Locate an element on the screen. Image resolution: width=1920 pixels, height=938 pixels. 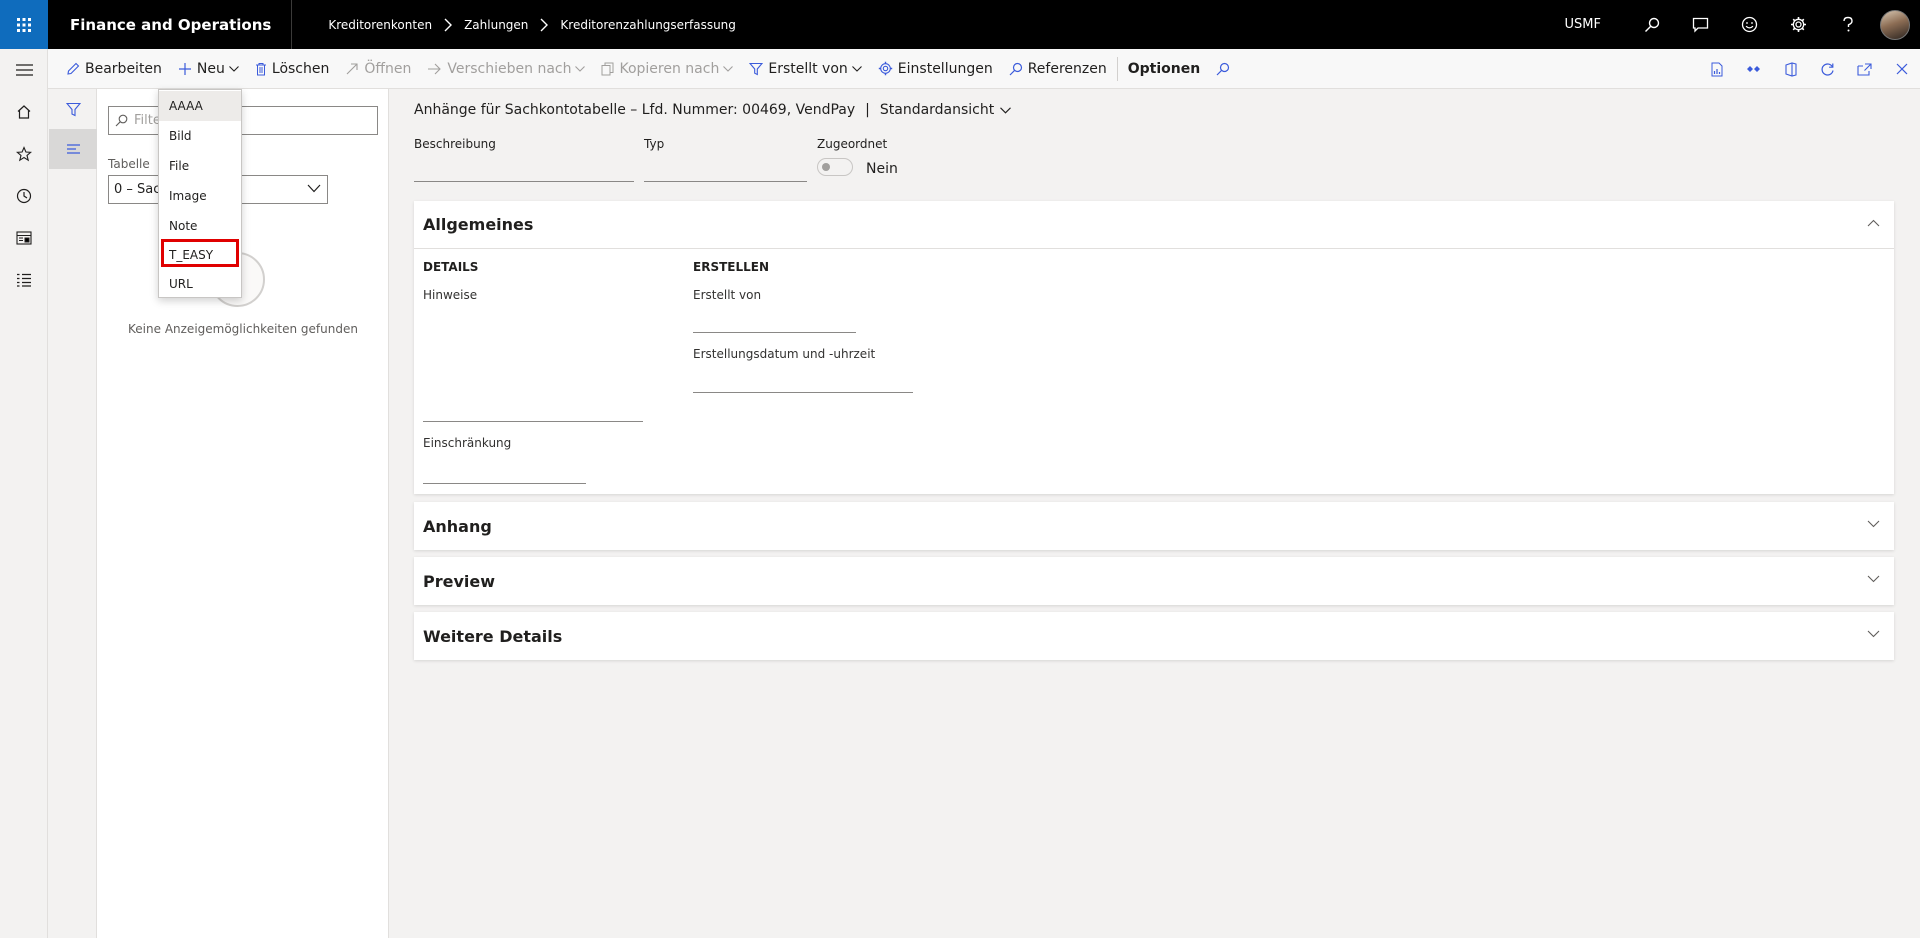
list-pane-button is located at coordinates (73, 149).